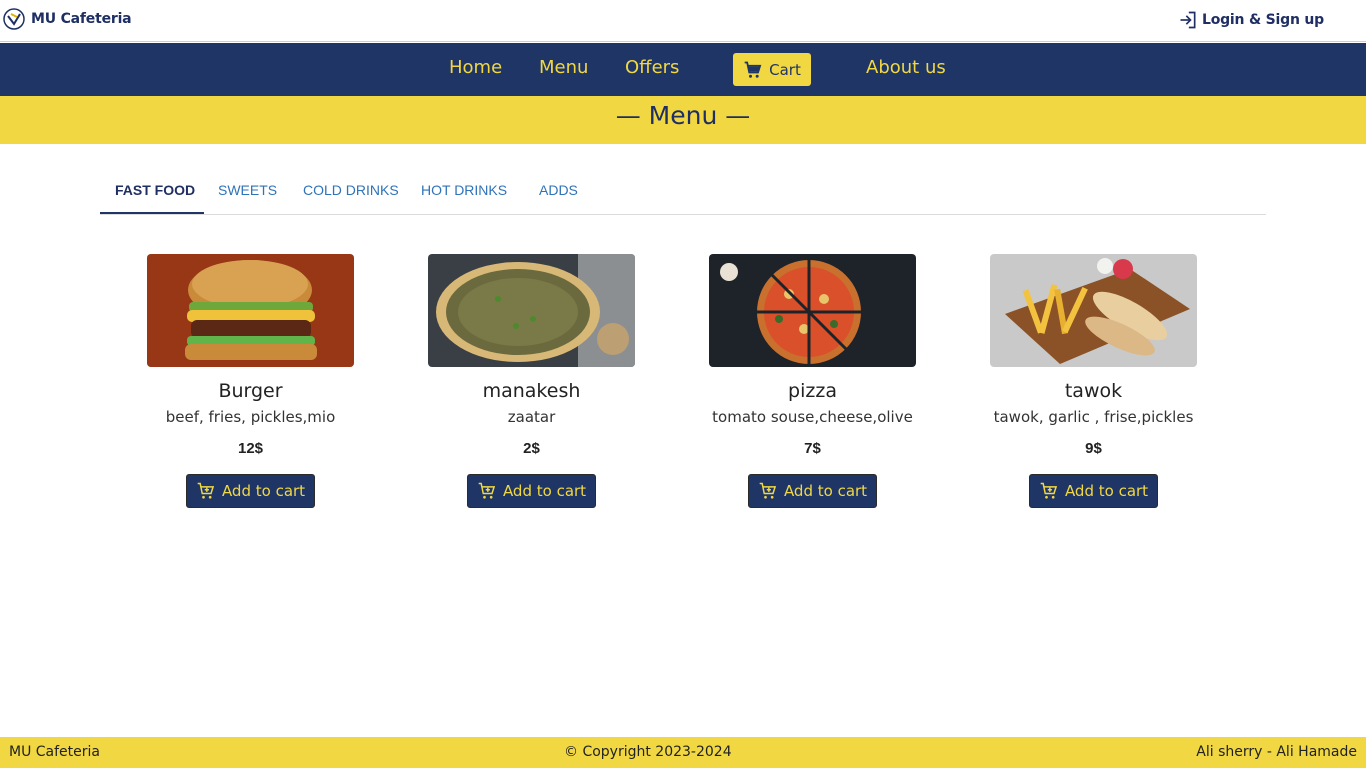 This screenshot has height=768, width=1366. Describe the element at coordinates (1093, 310) in the screenshot. I see `tawok-image` at that location.